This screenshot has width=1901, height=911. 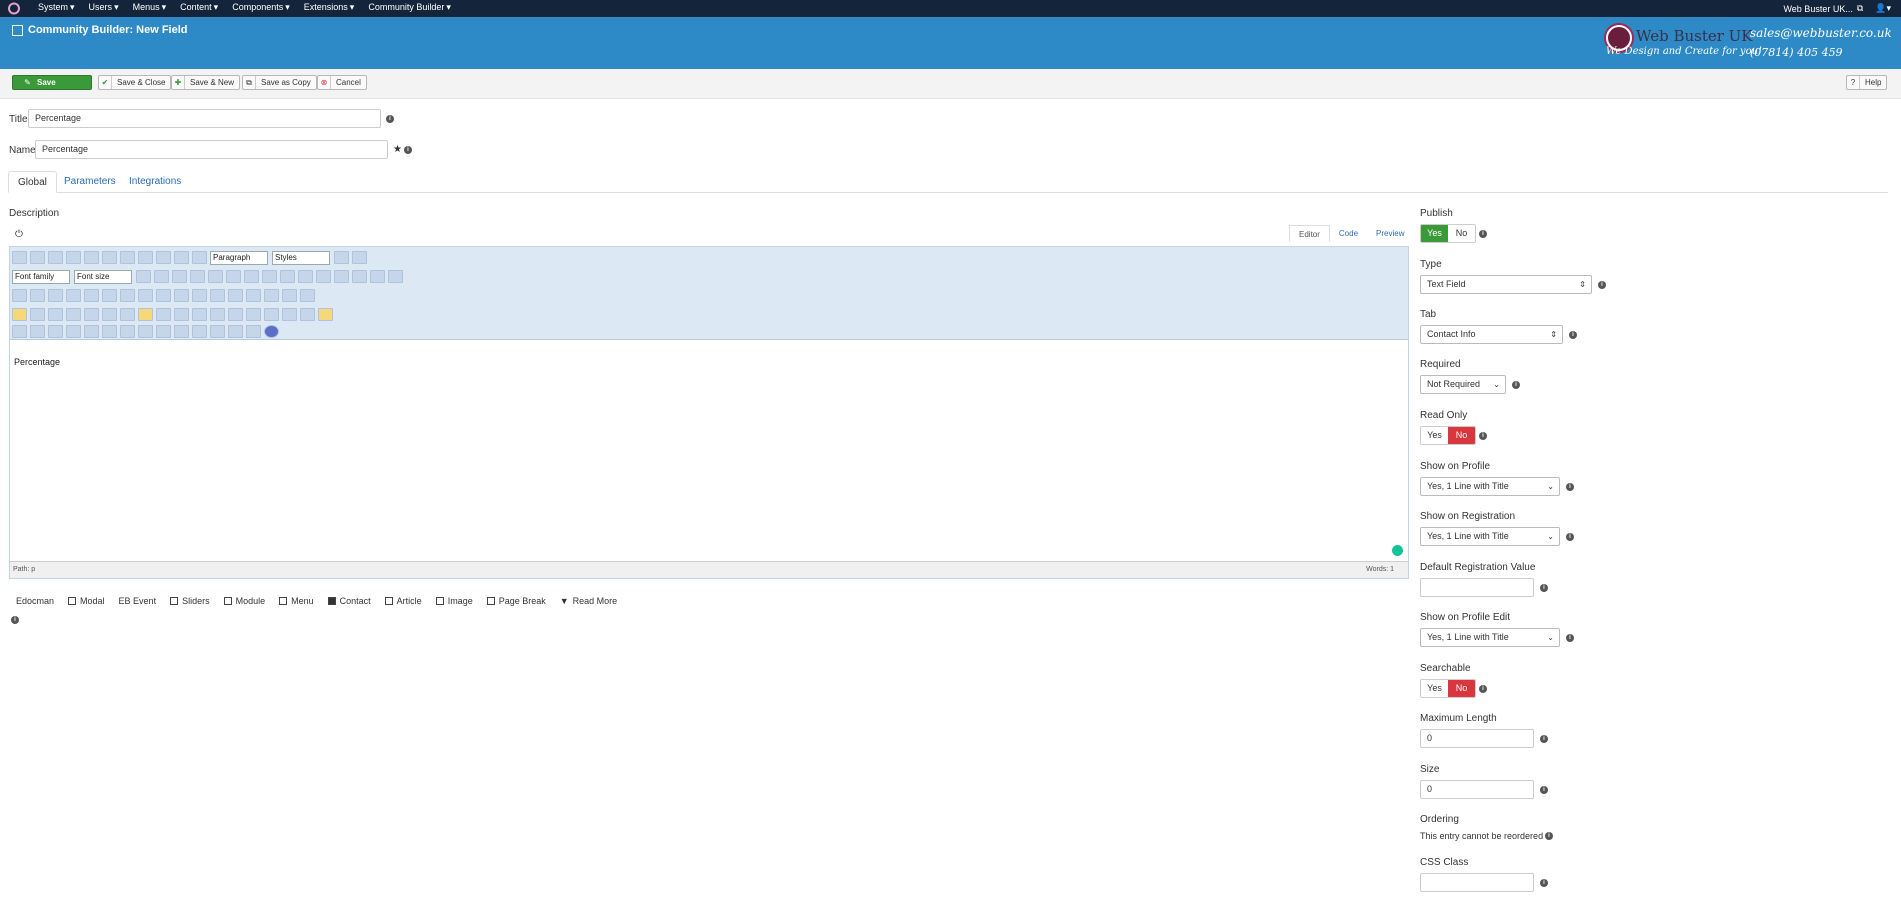 I want to click on fullscreen-icon, so click(x=73, y=295).